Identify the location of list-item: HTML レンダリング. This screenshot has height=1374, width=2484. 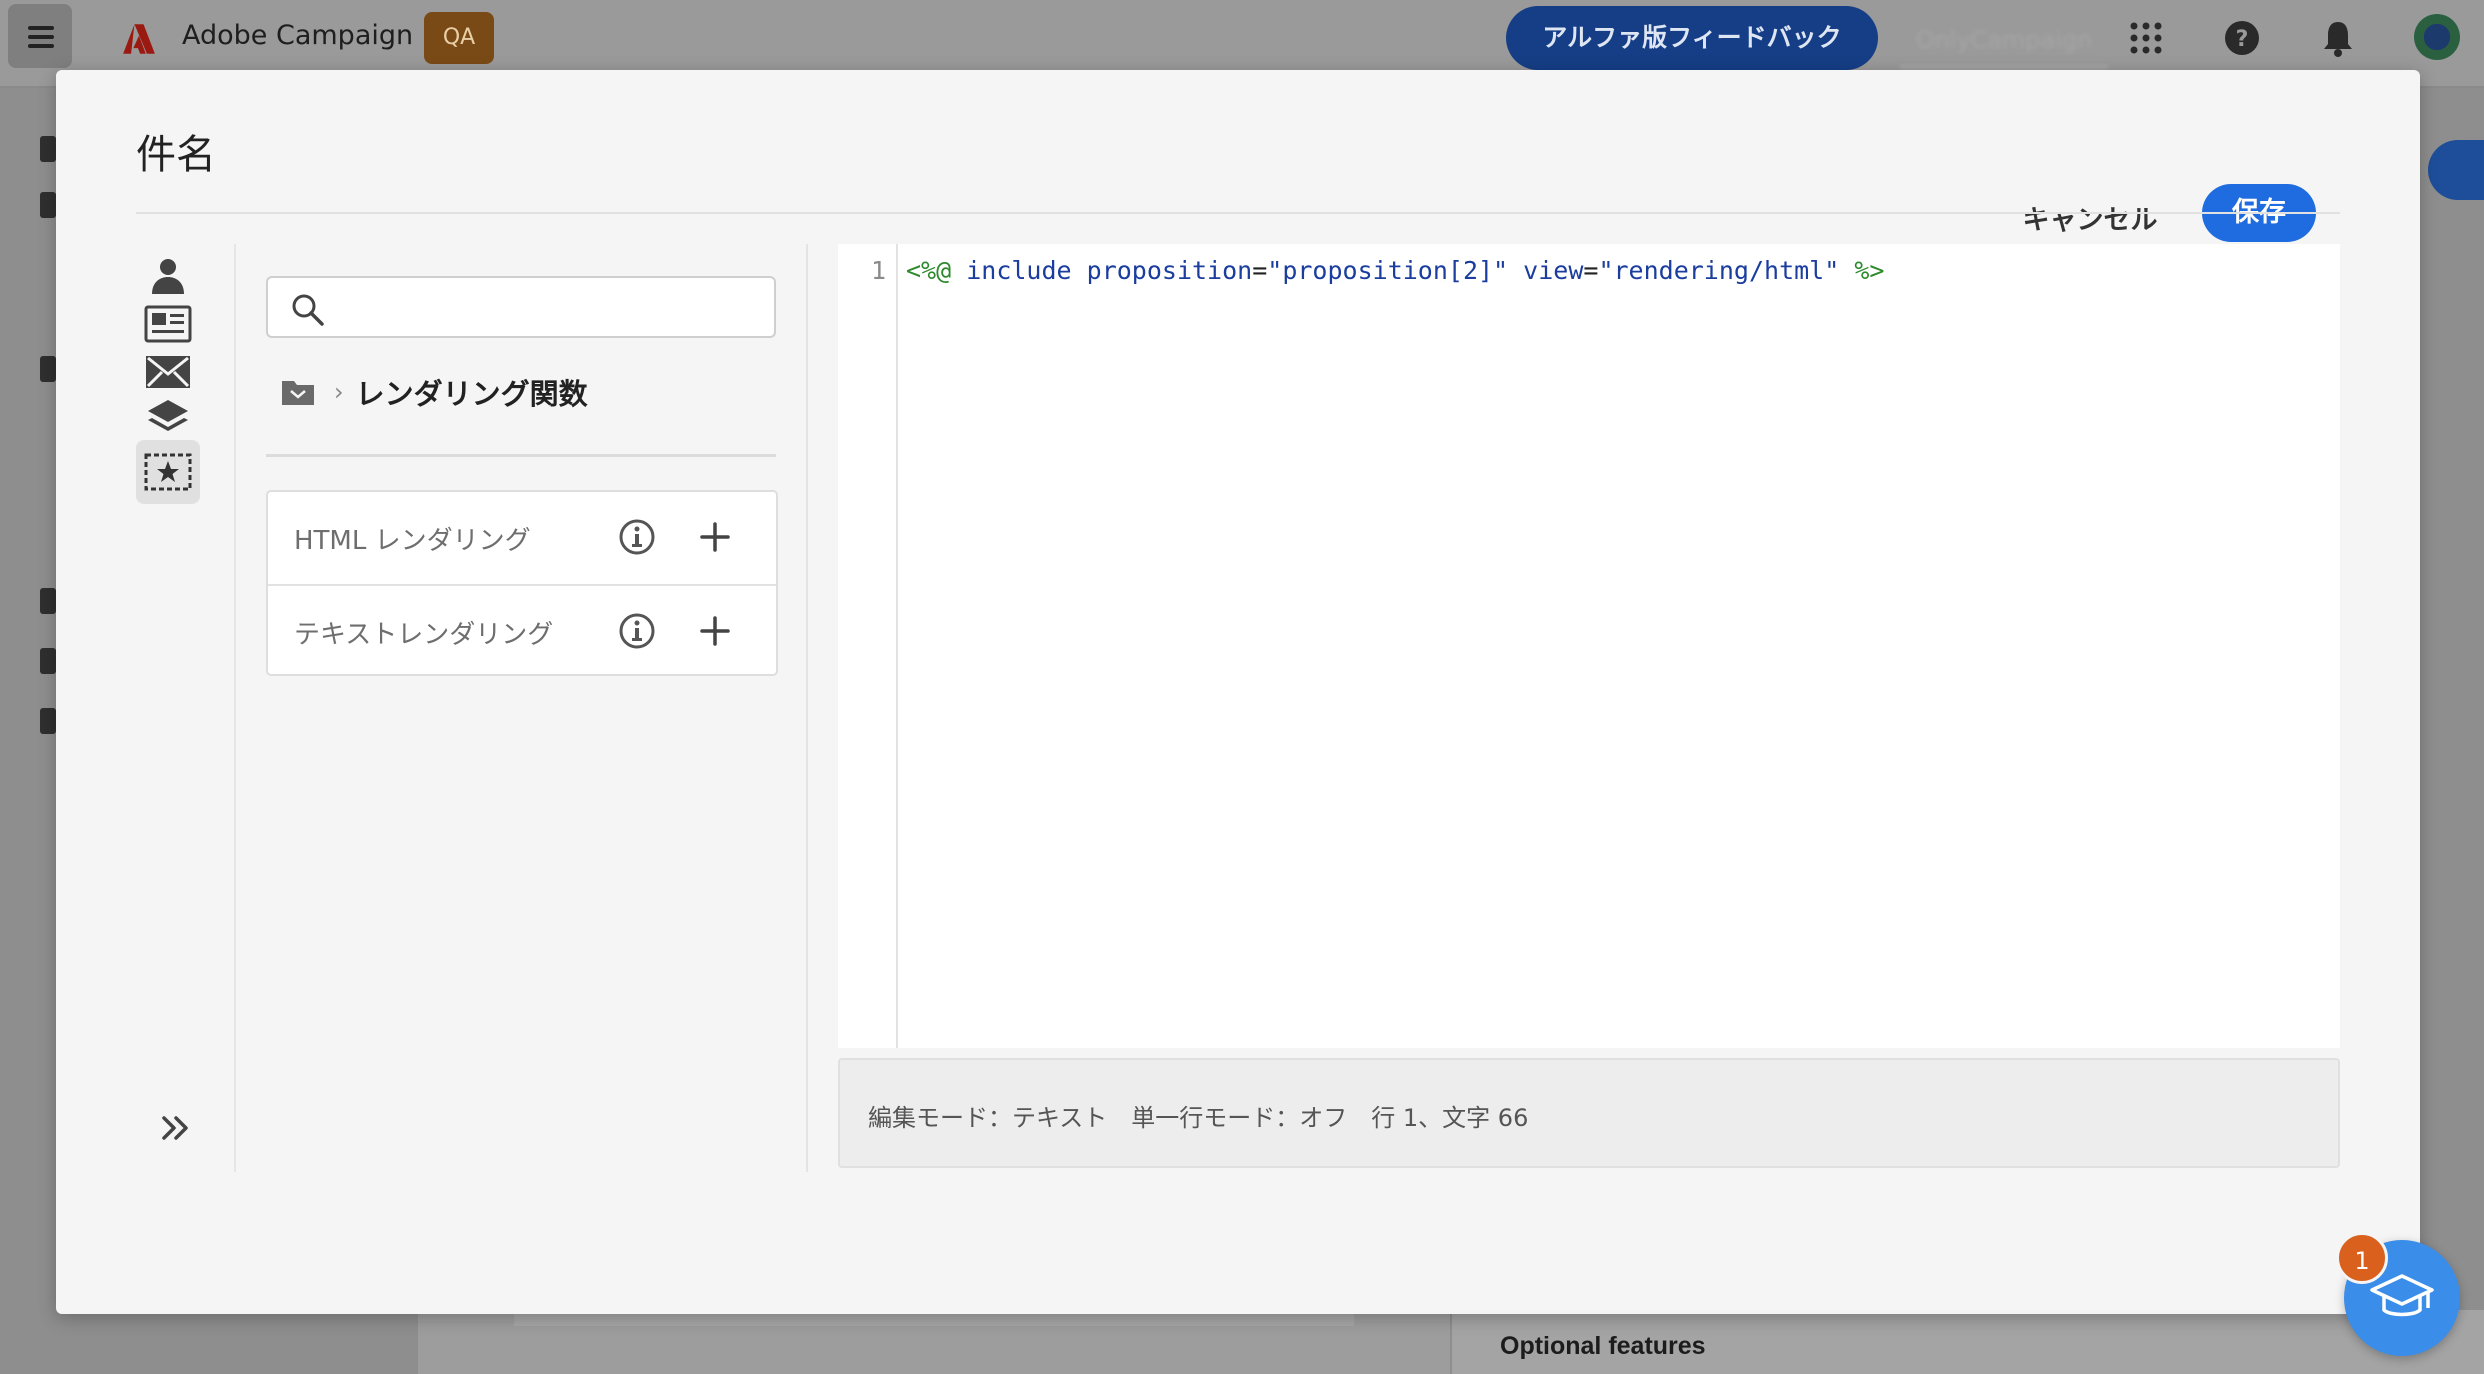
(522, 538).